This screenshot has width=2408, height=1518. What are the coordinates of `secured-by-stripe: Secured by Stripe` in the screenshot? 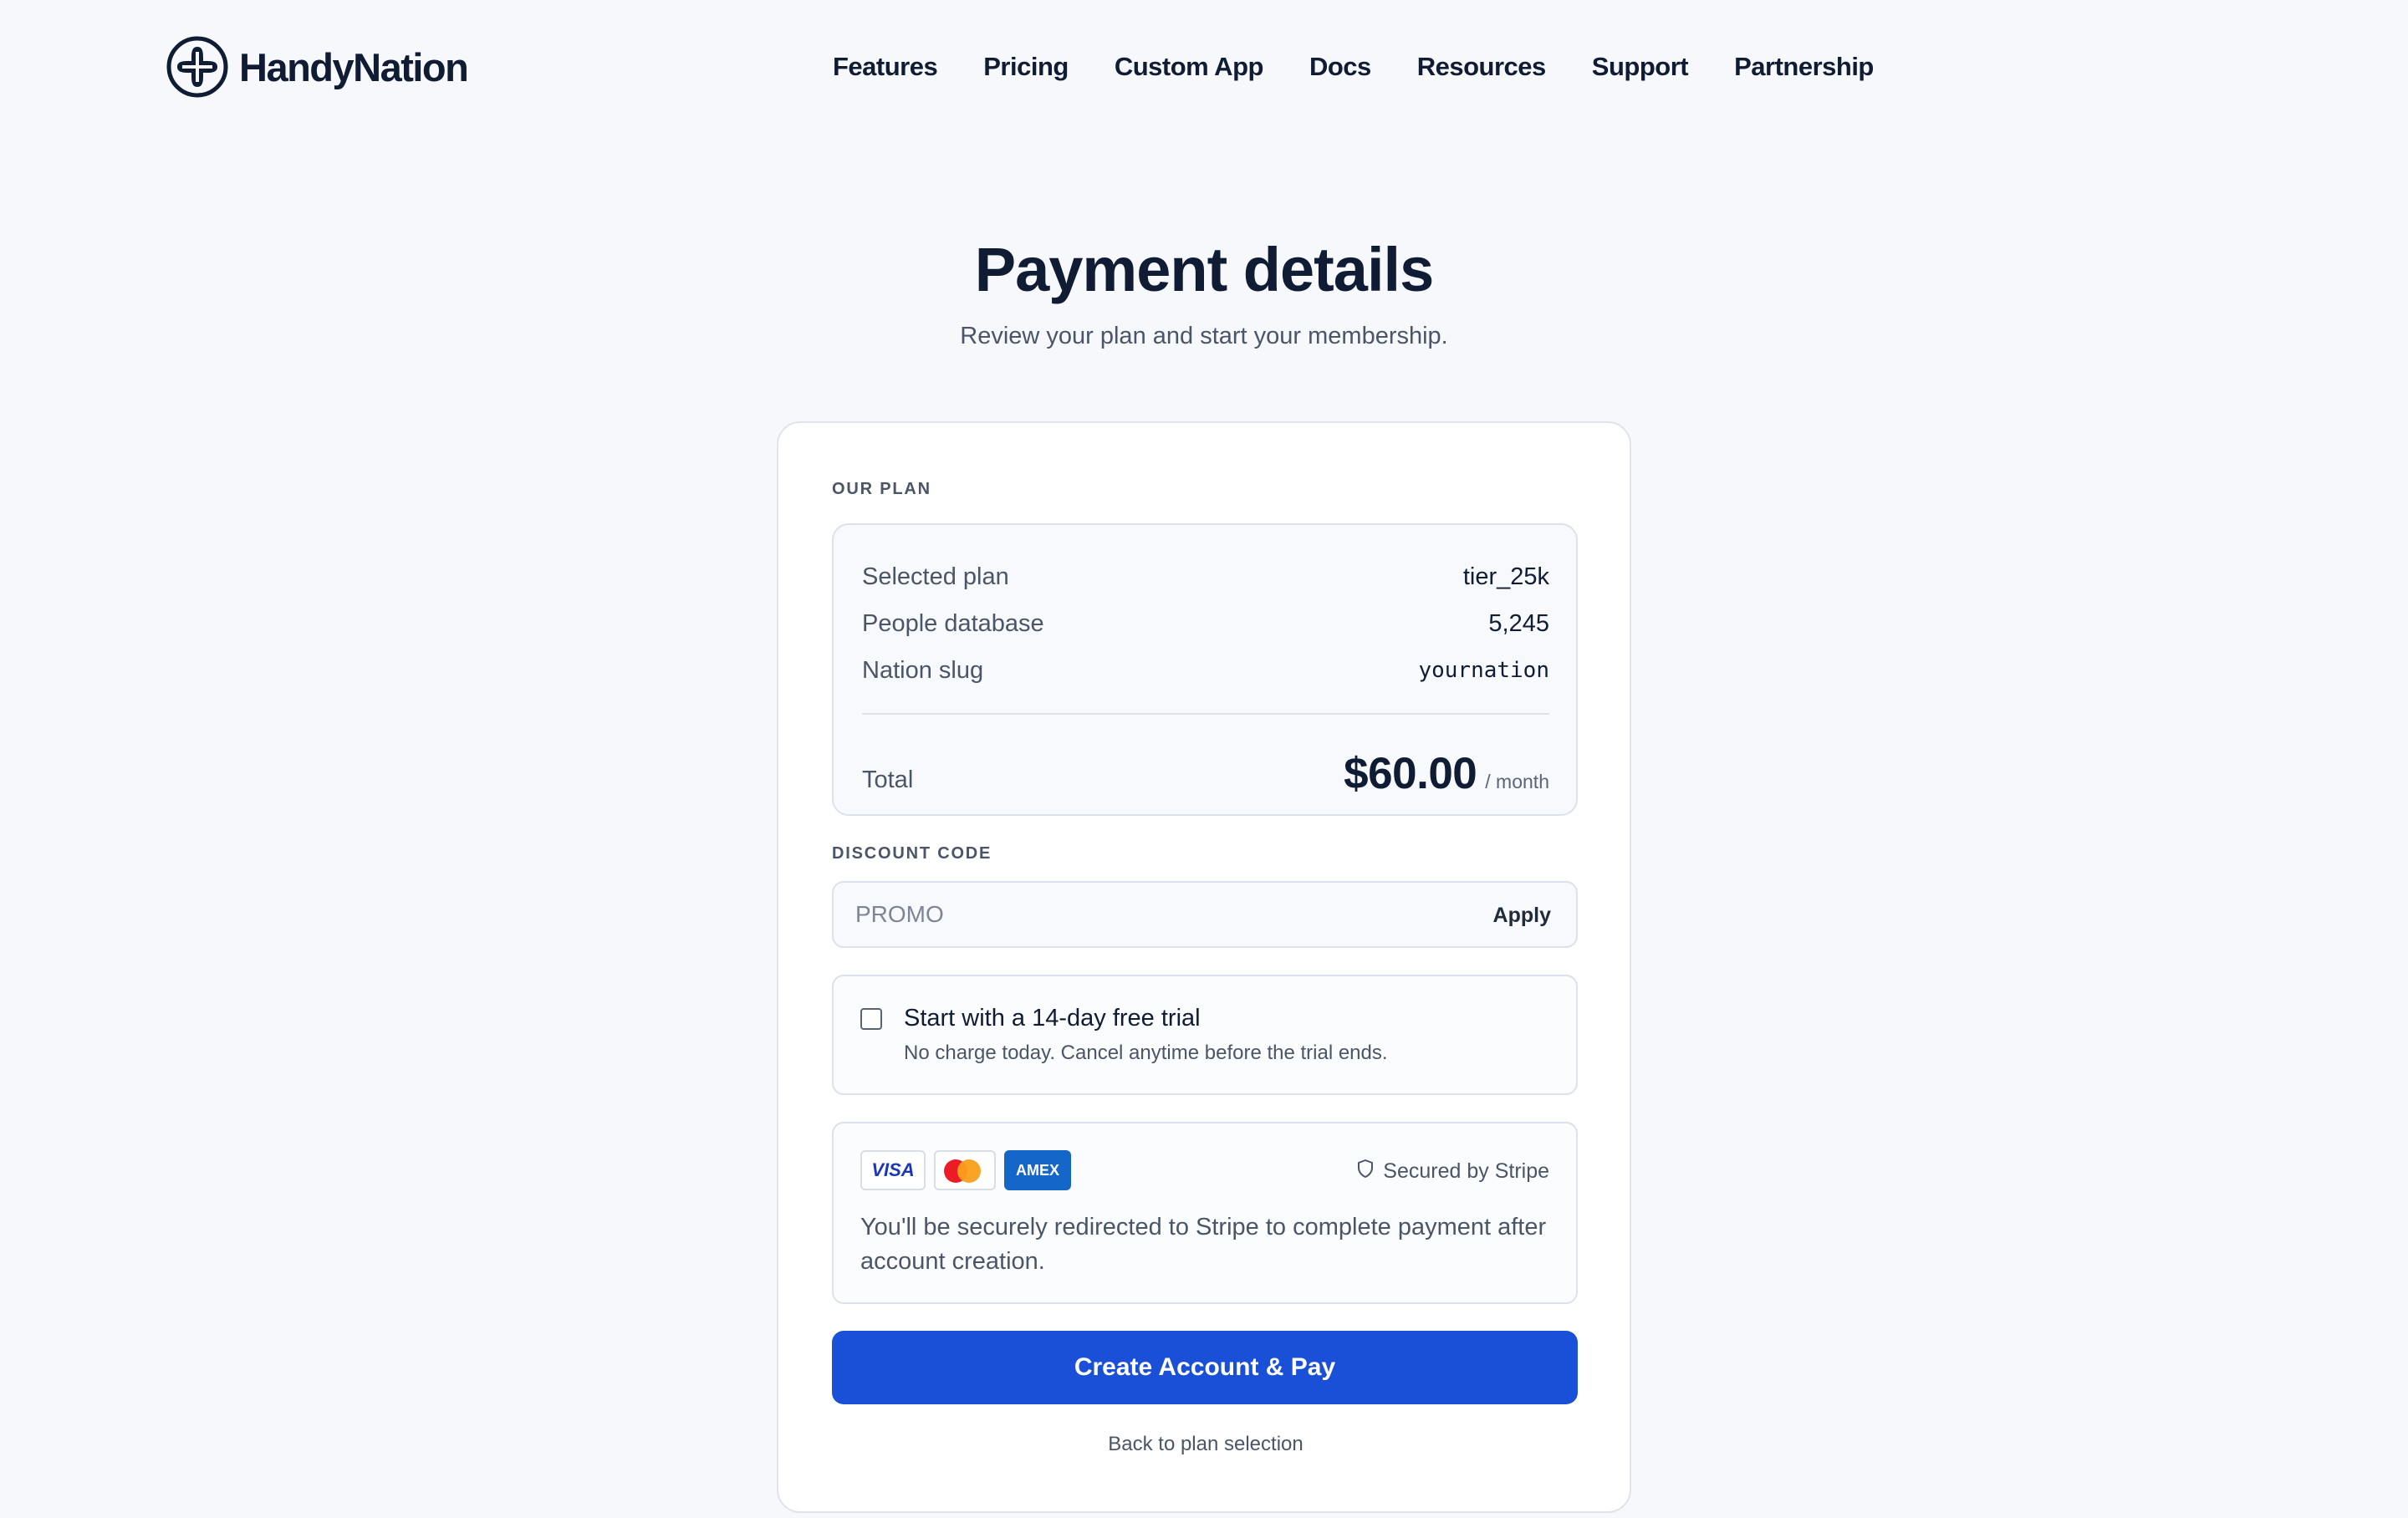 It's located at (1453, 1171).